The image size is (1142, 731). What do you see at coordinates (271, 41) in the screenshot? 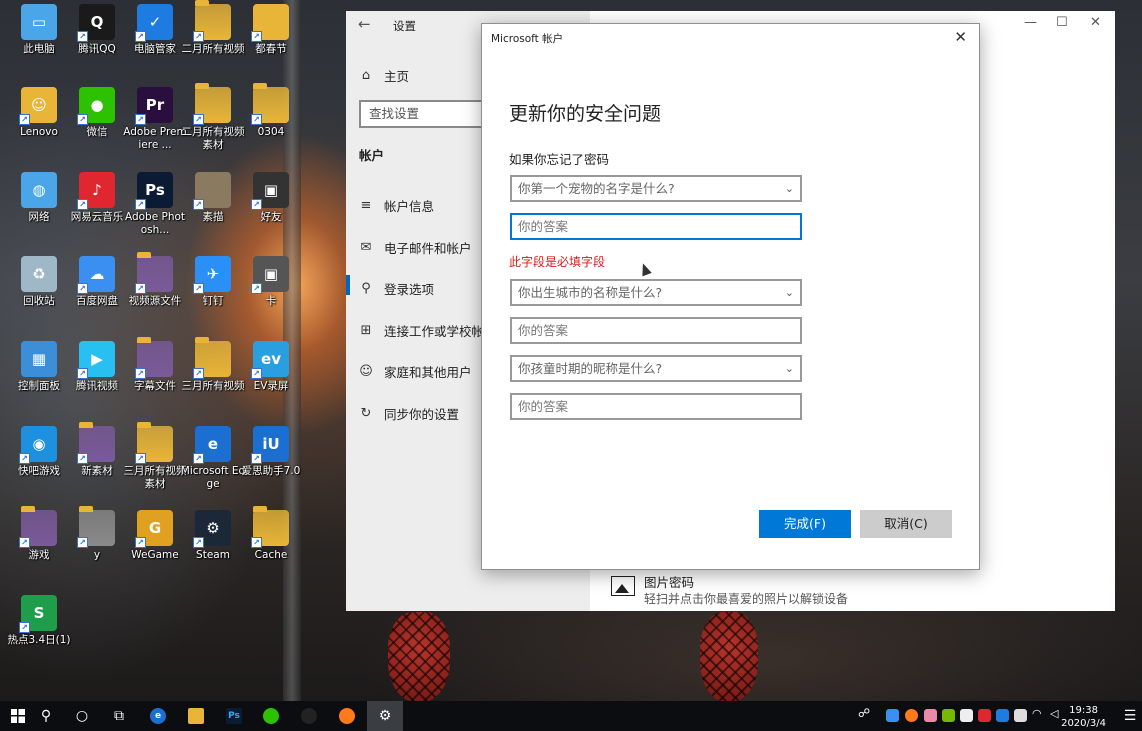
I see `desktop-icon: ↗ 都春节` at bounding box center [271, 41].